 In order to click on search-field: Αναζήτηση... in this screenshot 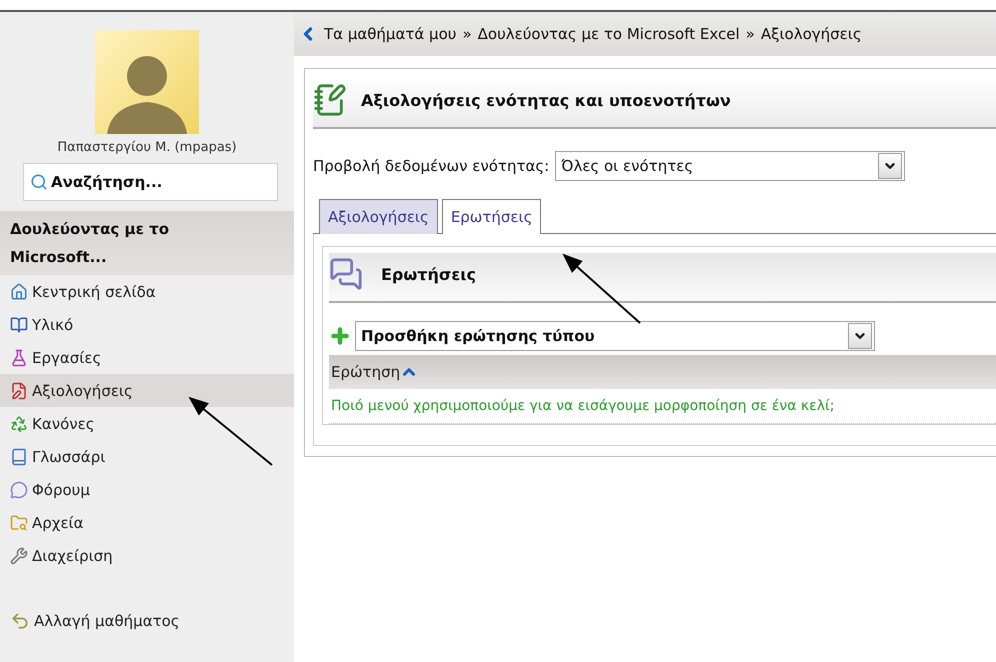, I will do `click(150, 182)`.